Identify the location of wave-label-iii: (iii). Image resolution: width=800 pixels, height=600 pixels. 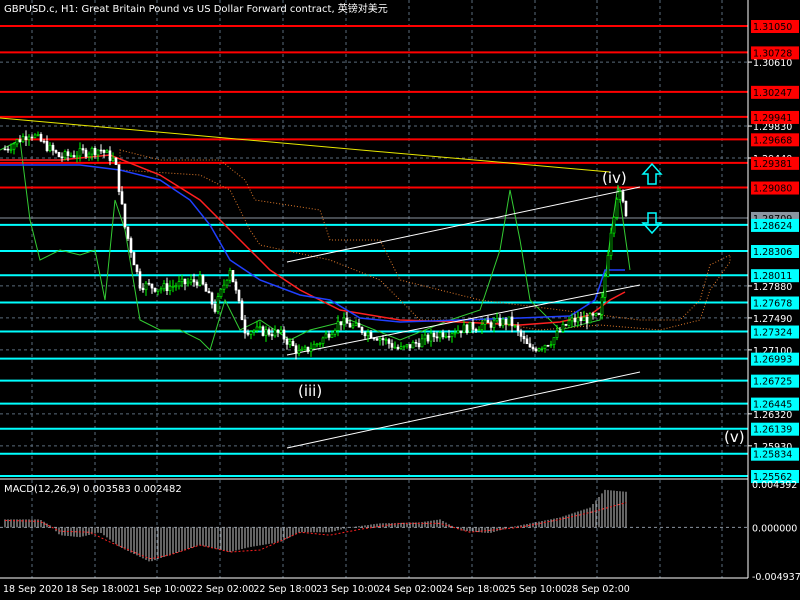
(310, 391).